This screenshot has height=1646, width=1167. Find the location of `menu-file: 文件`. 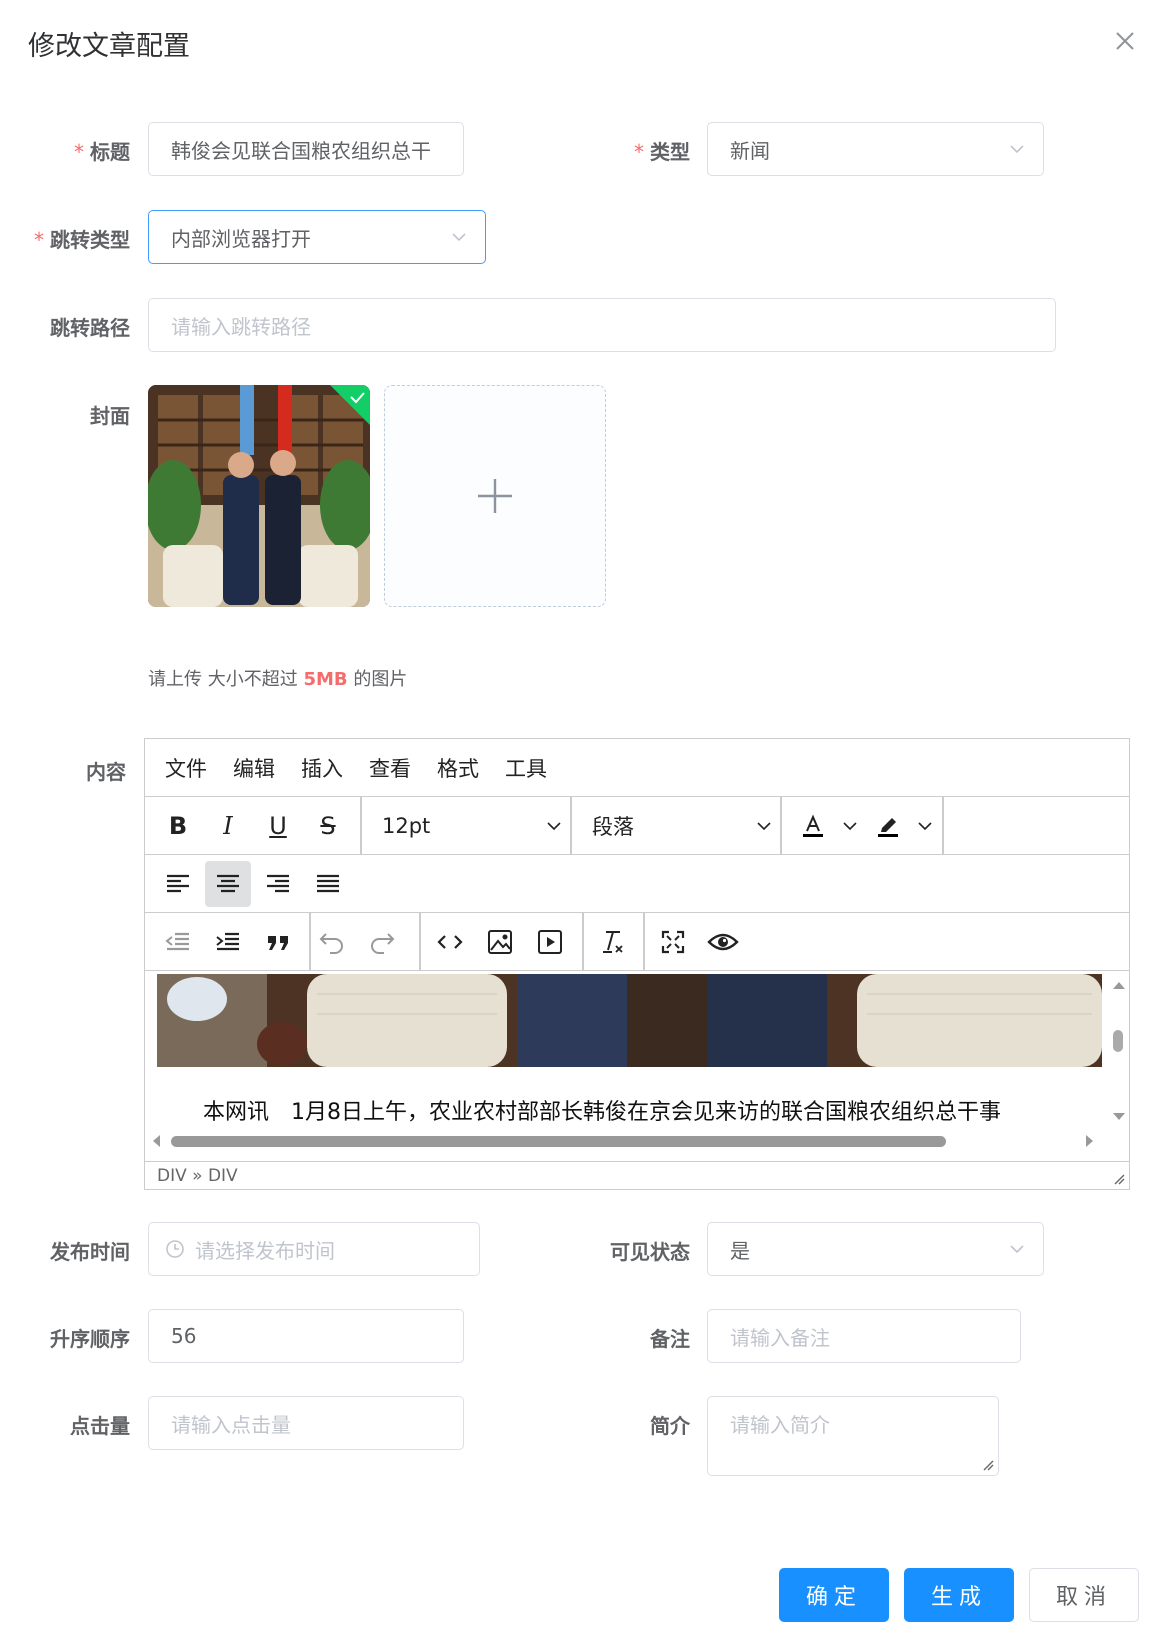

menu-file: 文件 is located at coordinates (186, 768).